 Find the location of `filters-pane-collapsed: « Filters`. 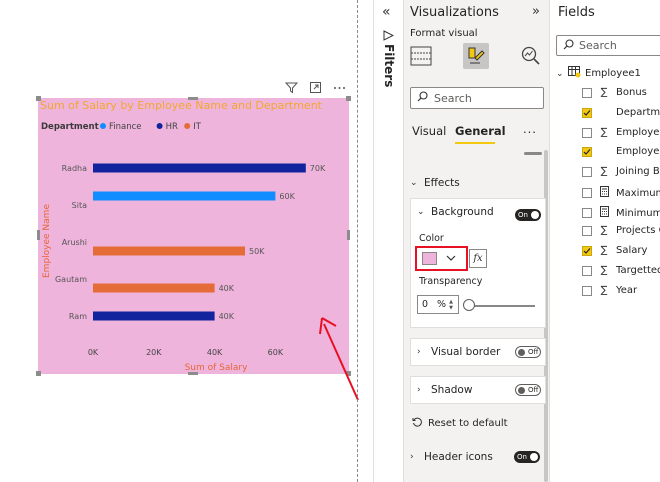

filters-pane-collapsed: « Filters is located at coordinates (388, 241).